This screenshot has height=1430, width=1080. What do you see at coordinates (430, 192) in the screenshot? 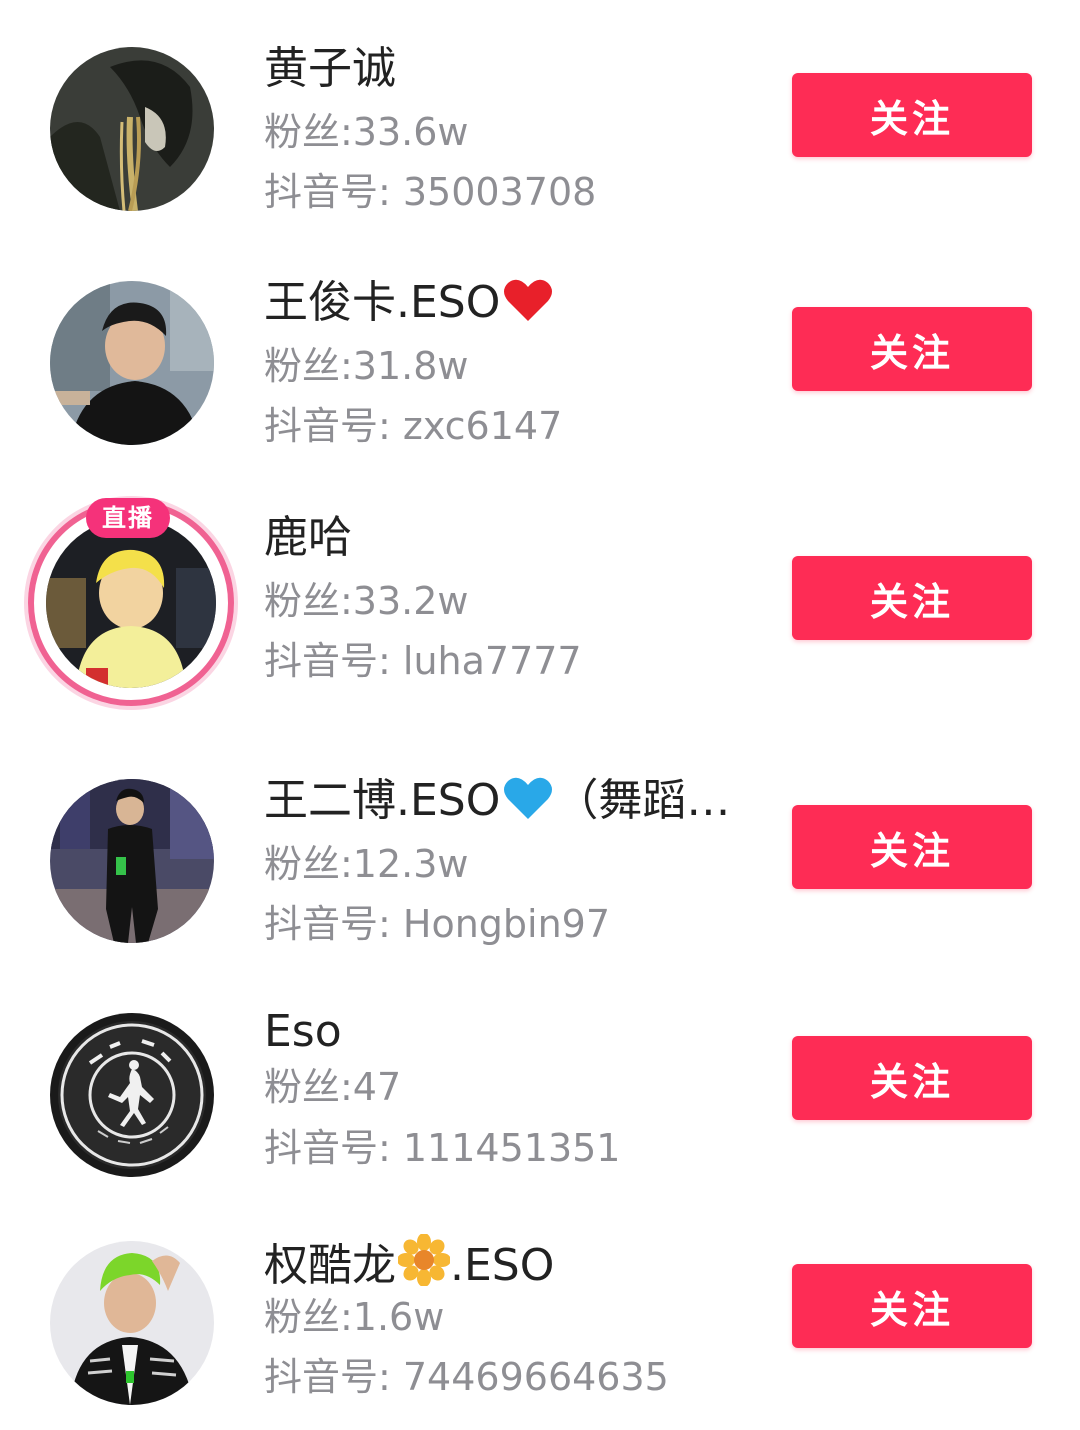
I see `douyin-id: 抖音号: 35003708` at bounding box center [430, 192].